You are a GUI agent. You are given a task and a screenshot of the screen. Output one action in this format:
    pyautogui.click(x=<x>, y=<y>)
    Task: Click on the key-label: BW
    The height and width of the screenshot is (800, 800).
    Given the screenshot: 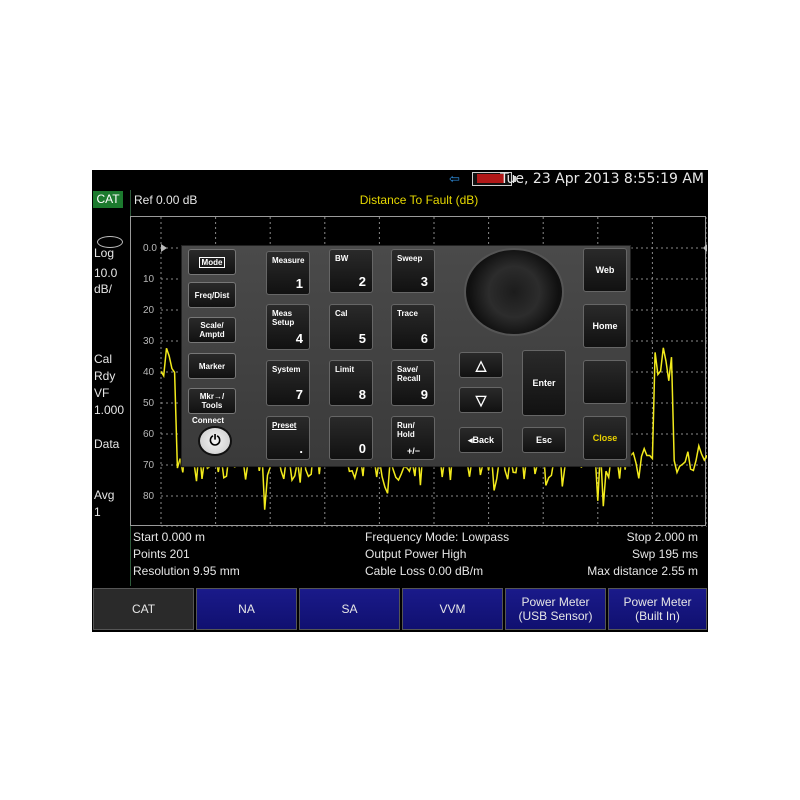 What is the action you would take?
    pyautogui.click(x=342, y=258)
    